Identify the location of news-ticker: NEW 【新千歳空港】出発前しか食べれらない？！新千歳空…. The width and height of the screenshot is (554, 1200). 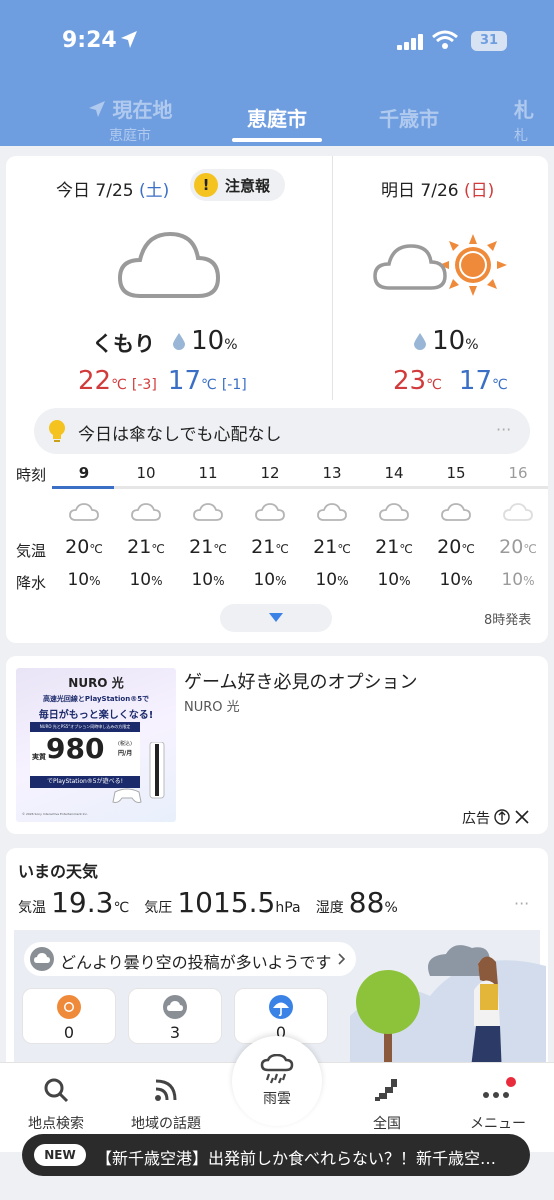
(276, 1155).